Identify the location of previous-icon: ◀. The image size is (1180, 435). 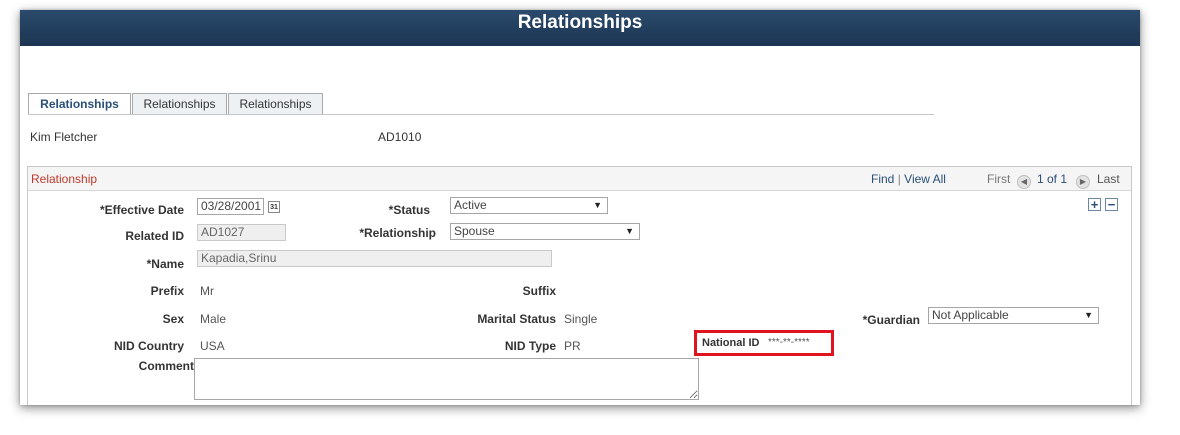
(1024, 182).